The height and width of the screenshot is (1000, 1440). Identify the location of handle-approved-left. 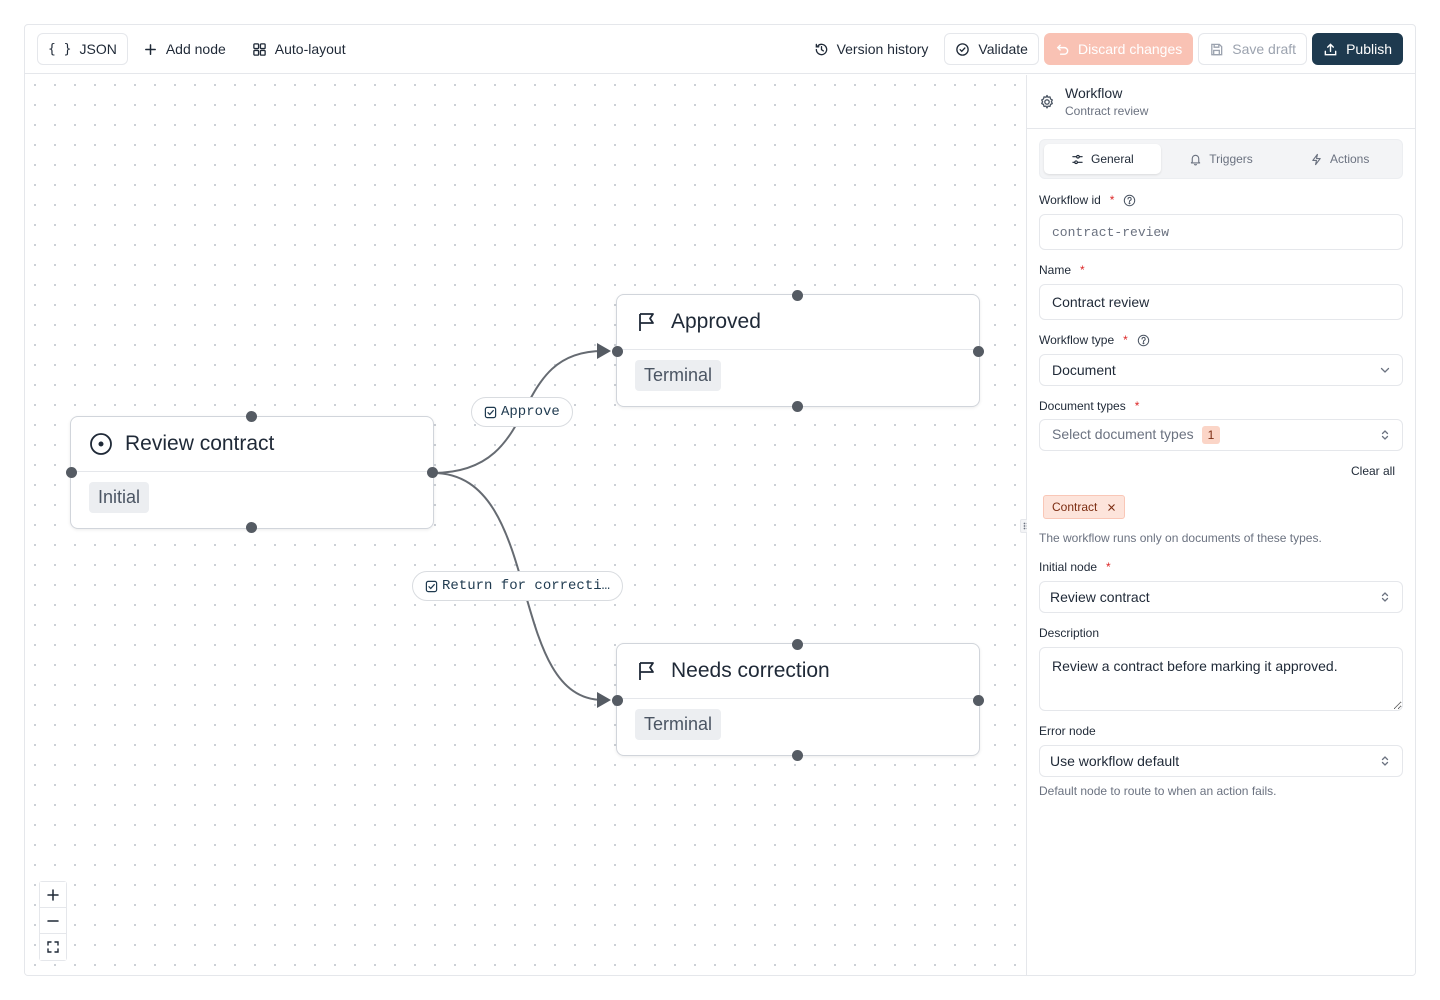
(617, 351).